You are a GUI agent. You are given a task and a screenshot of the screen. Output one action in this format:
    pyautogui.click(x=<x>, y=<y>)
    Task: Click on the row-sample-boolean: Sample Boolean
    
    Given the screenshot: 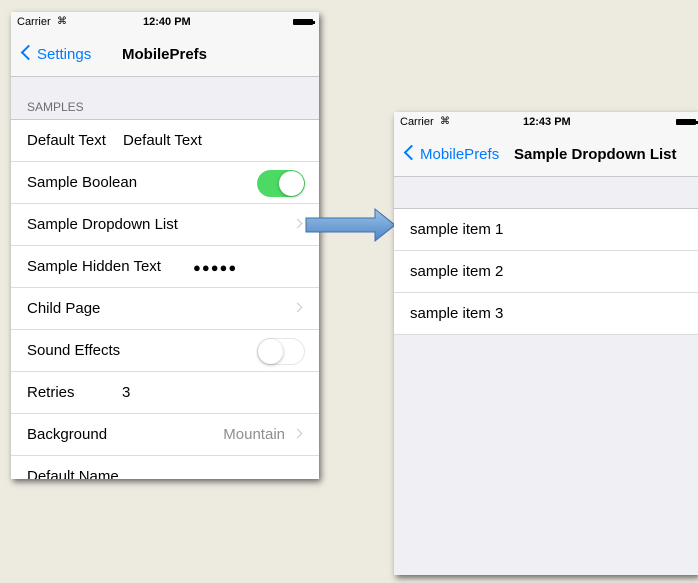 What is the action you would take?
    pyautogui.click(x=165, y=183)
    